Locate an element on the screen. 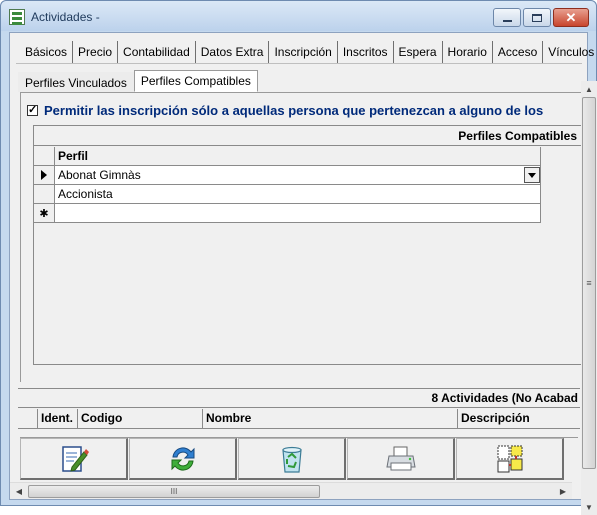  profile-cell: Abonat Gimnàs is located at coordinates (298, 175).